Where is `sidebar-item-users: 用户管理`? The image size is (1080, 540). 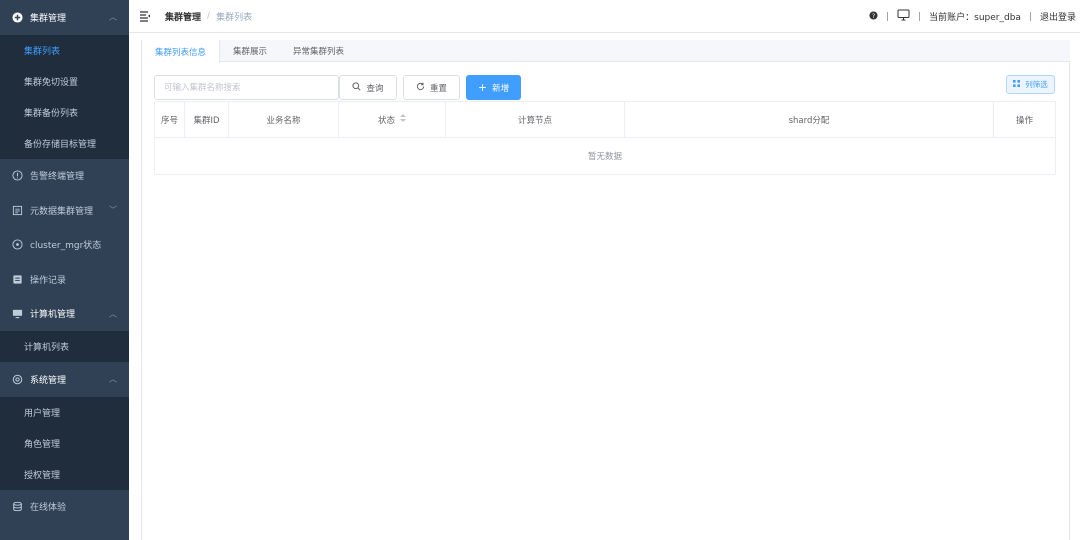
sidebar-item-users: 用户管理 is located at coordinates (64, 412).